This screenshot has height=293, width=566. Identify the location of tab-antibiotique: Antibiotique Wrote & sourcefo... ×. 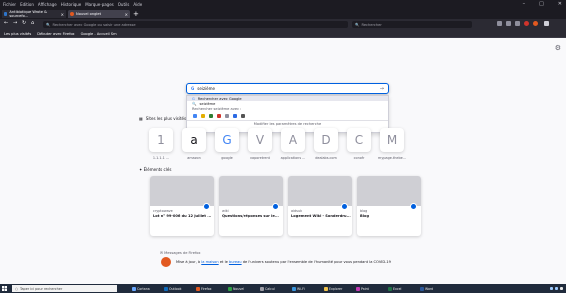
(34, 14).